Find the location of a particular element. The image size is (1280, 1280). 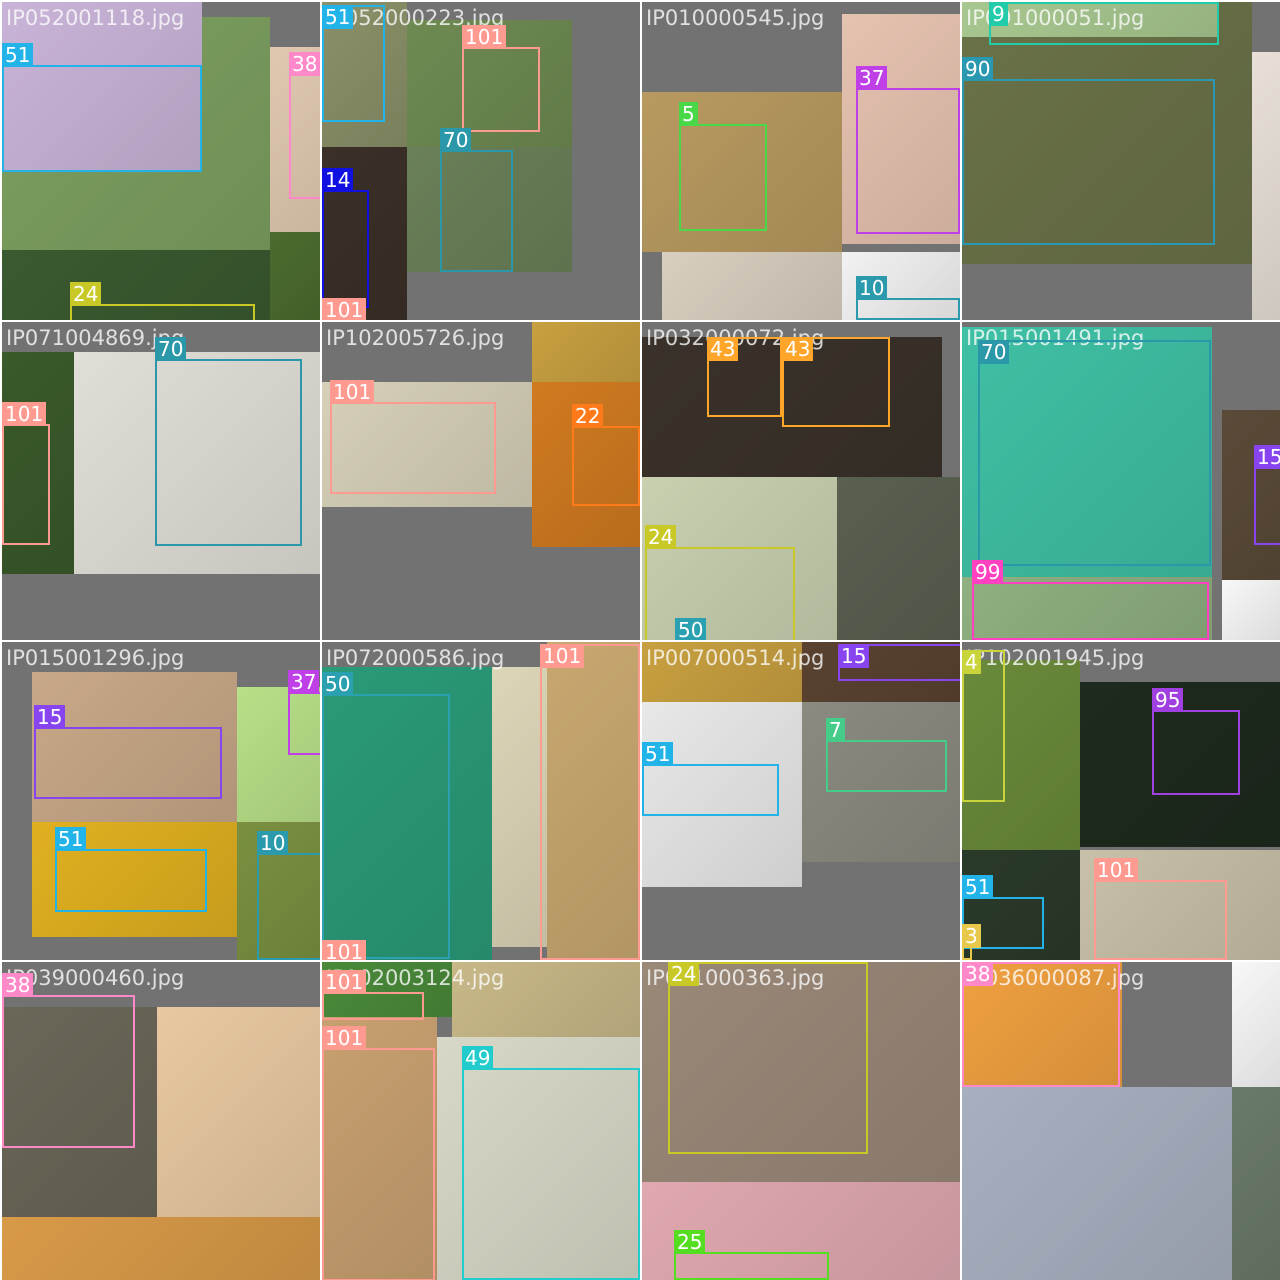

class-label: 14 is located at coordinates (338, 180).